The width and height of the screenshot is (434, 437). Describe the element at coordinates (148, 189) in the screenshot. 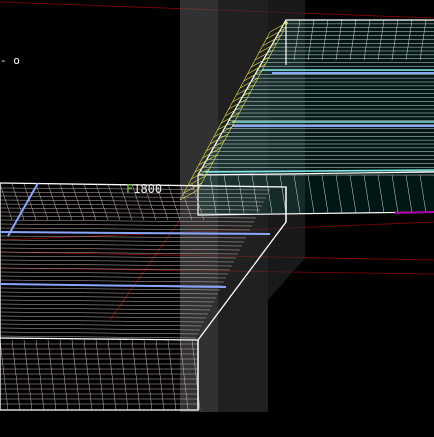

I see `dimension-value: 1800` at that location.